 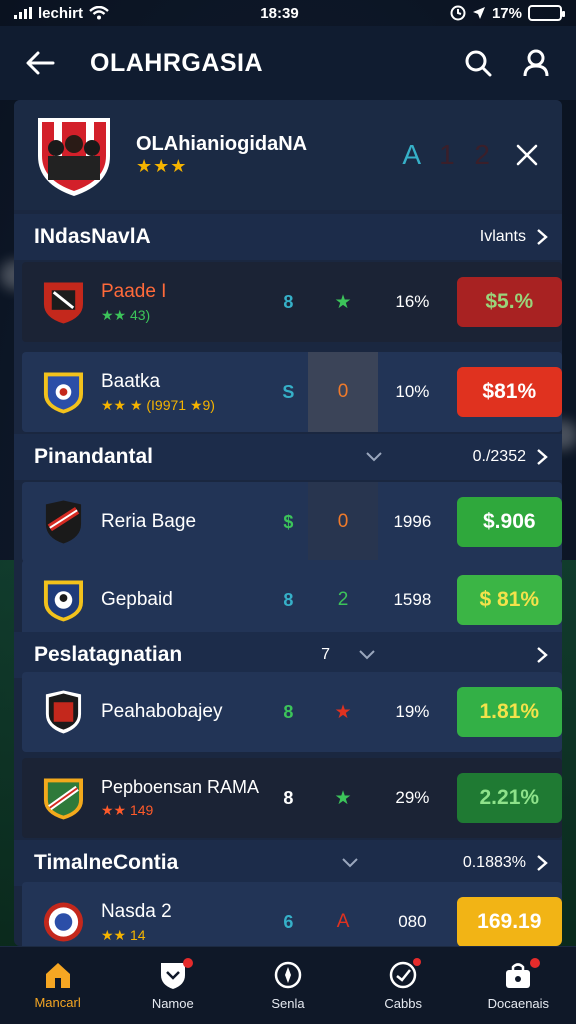 I want to click on section-header: Pinandantal 0./2352, so click(x=288, y=457).